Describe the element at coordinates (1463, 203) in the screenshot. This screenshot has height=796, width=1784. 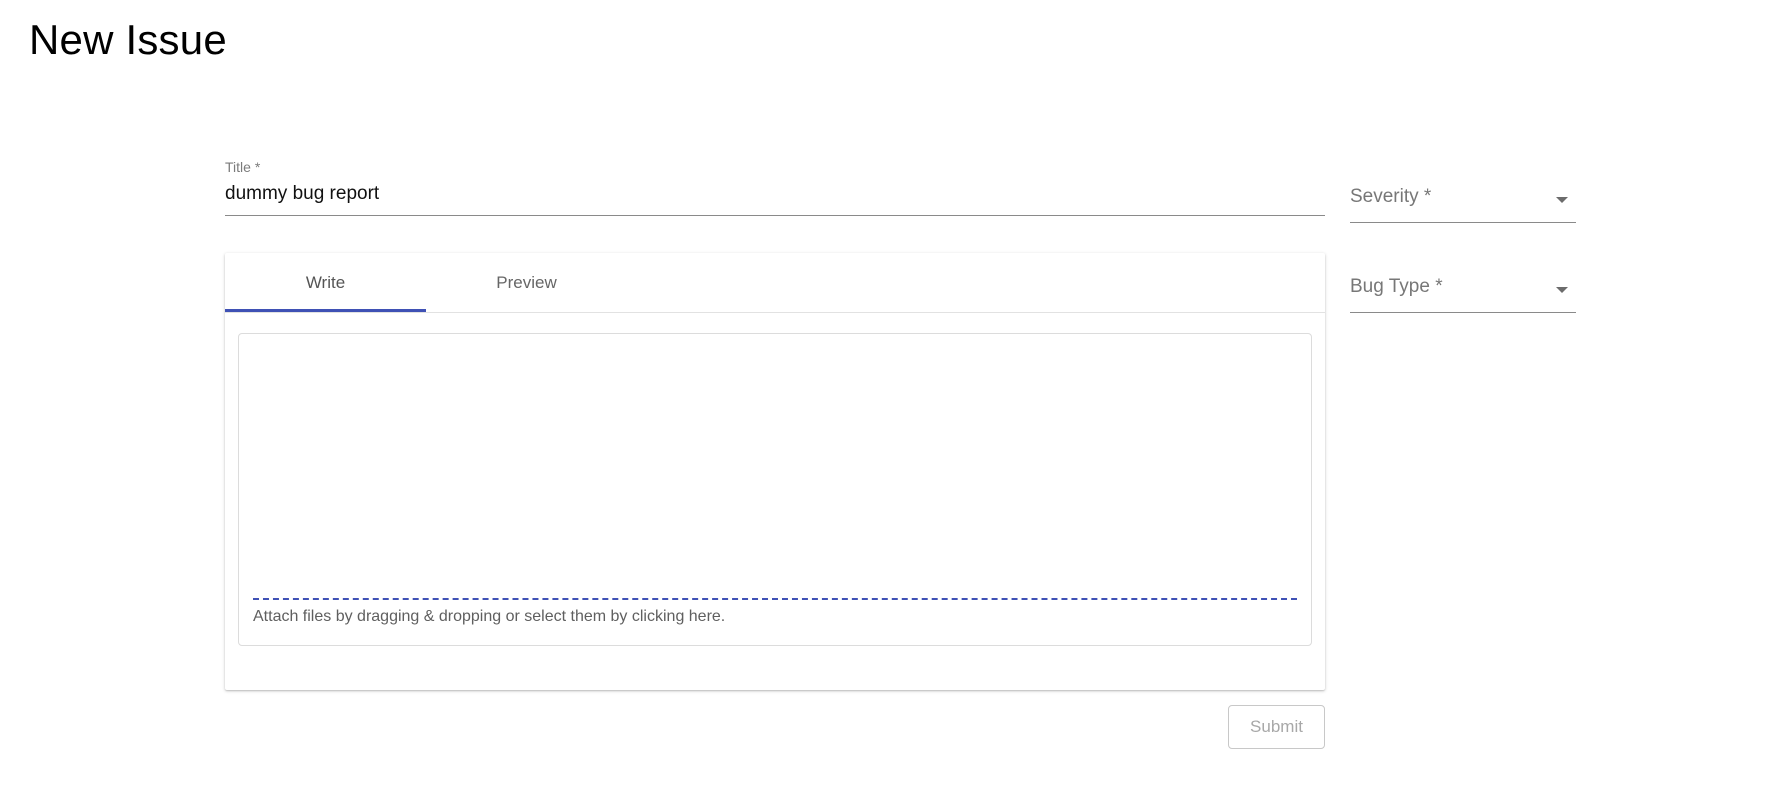
I see `severity-select: Severity *` at that location.